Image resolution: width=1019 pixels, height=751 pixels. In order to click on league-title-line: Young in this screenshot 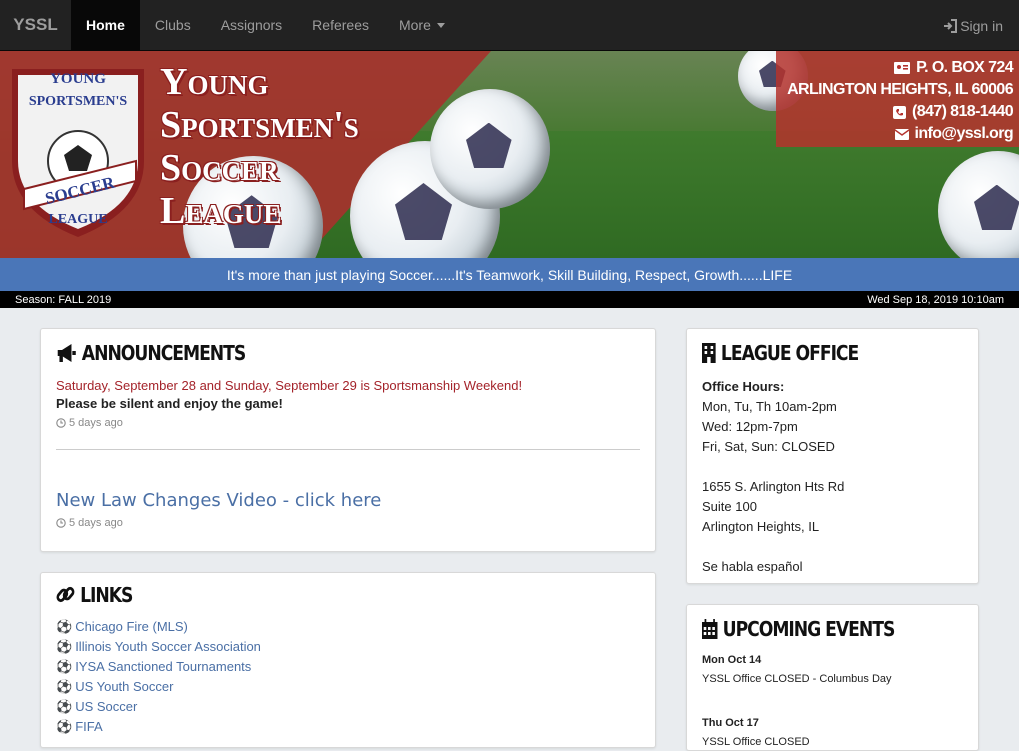, I will do `click(214, 82)`.